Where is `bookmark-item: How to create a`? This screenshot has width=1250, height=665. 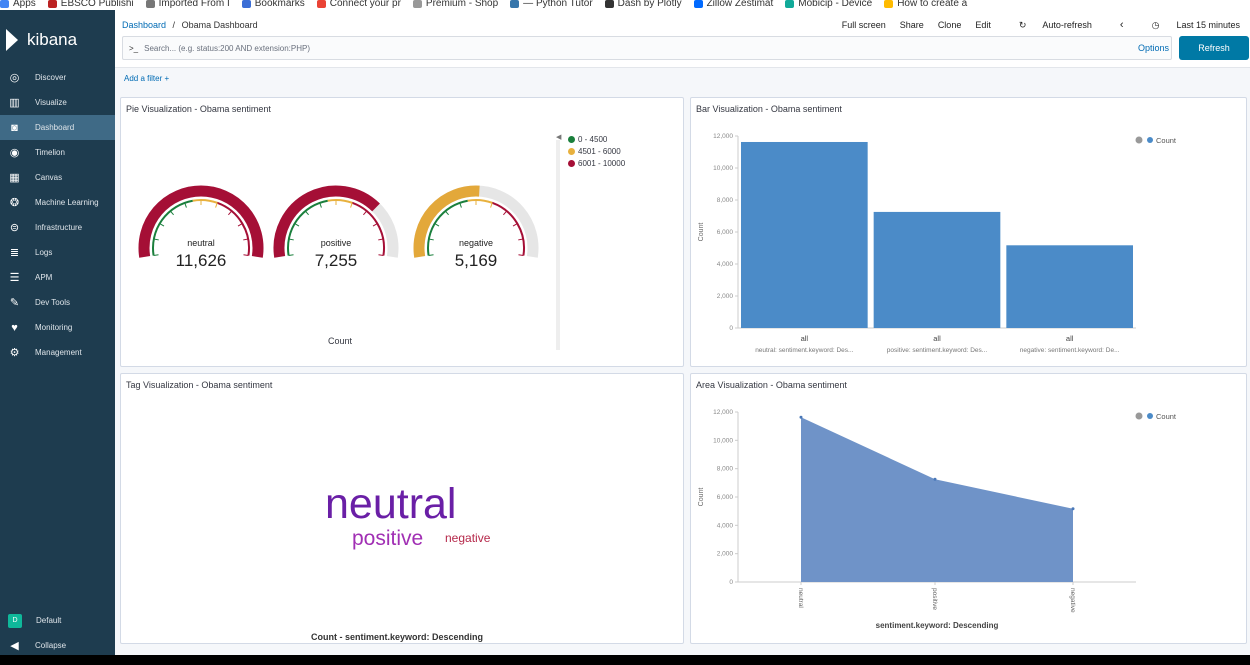 bookmark-item: How to create a is located at coordinates (926, 4).